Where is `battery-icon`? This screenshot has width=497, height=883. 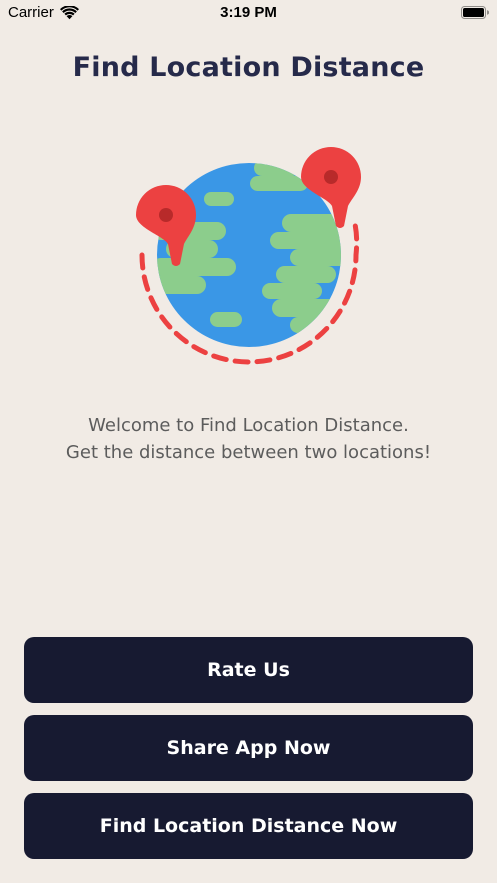
battery-icon is located at coordinates (475, 12).